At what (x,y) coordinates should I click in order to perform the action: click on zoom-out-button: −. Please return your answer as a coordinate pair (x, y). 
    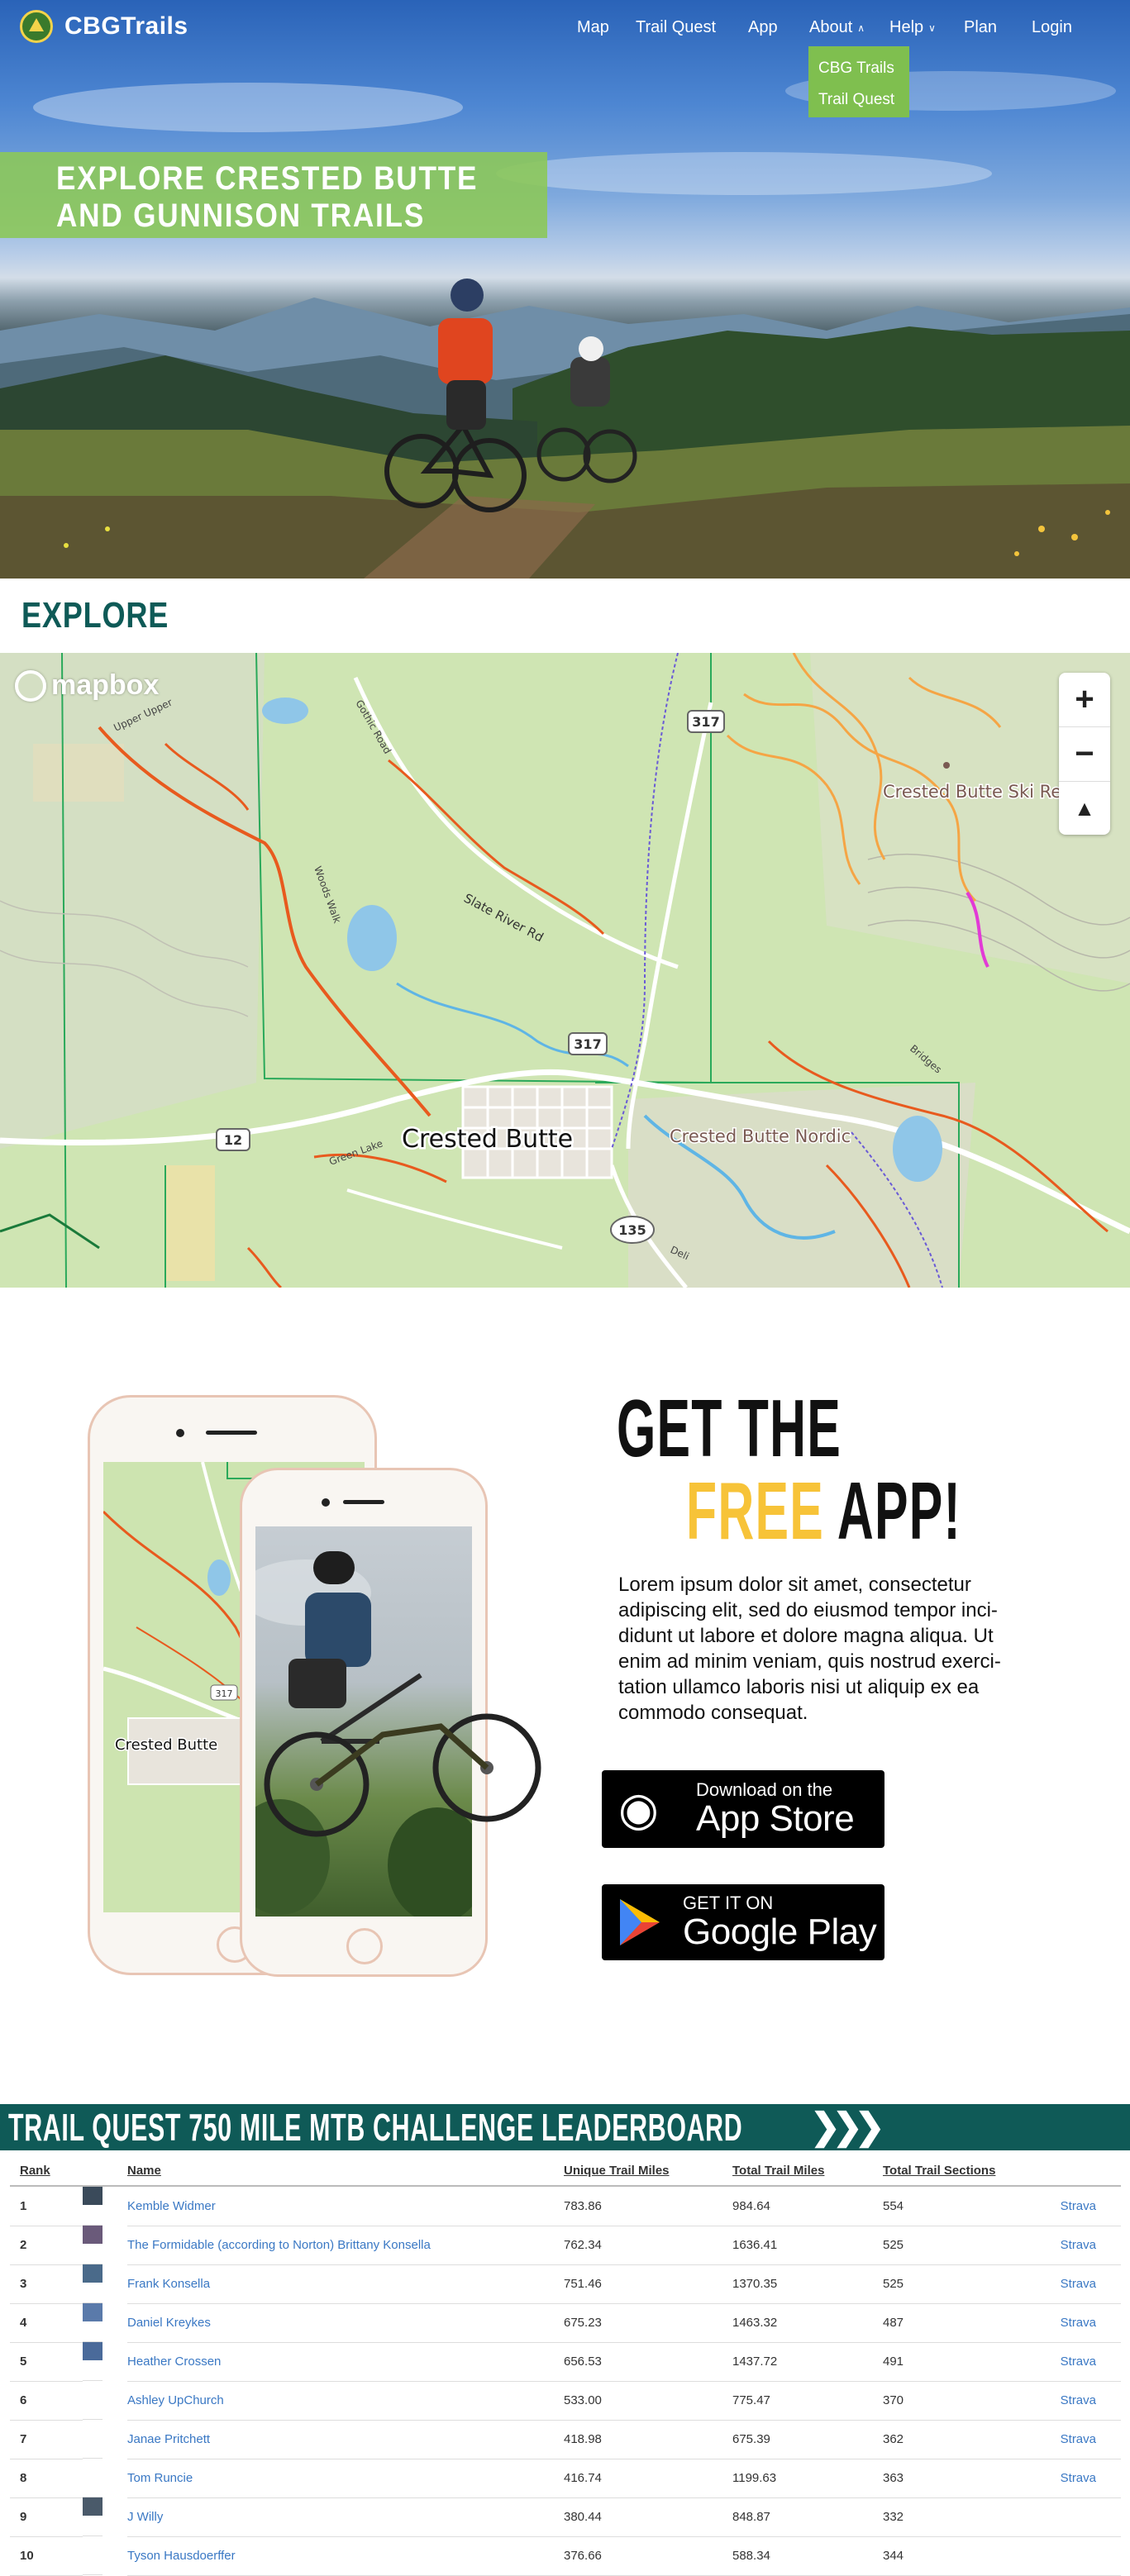
    Looking at the image, I should click on (1084, 755).